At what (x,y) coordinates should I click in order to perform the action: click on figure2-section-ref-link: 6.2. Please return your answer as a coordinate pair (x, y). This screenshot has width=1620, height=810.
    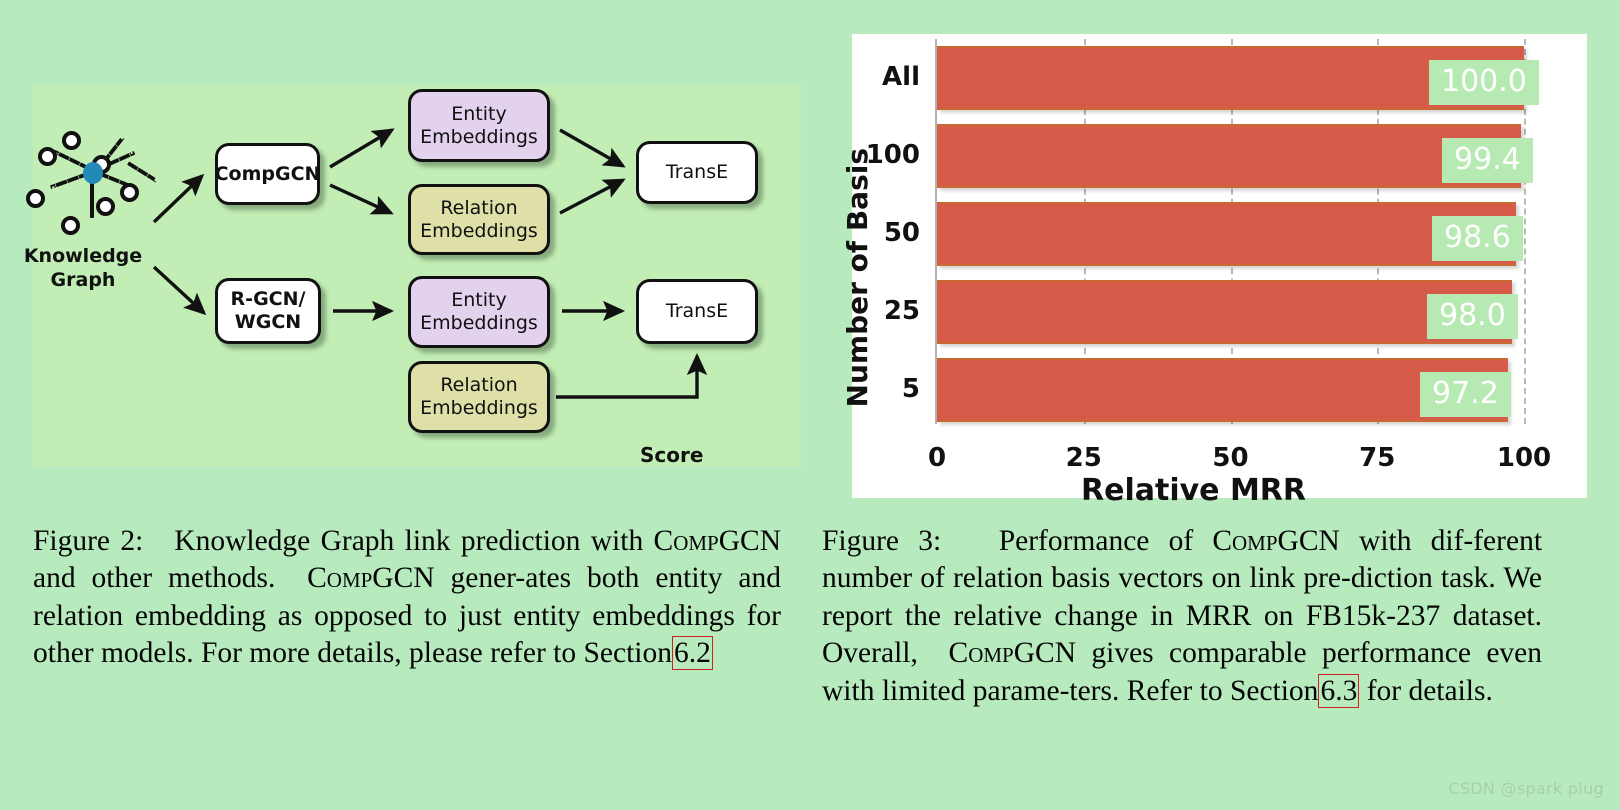
    Looking at the image, I should click on (692, 653).